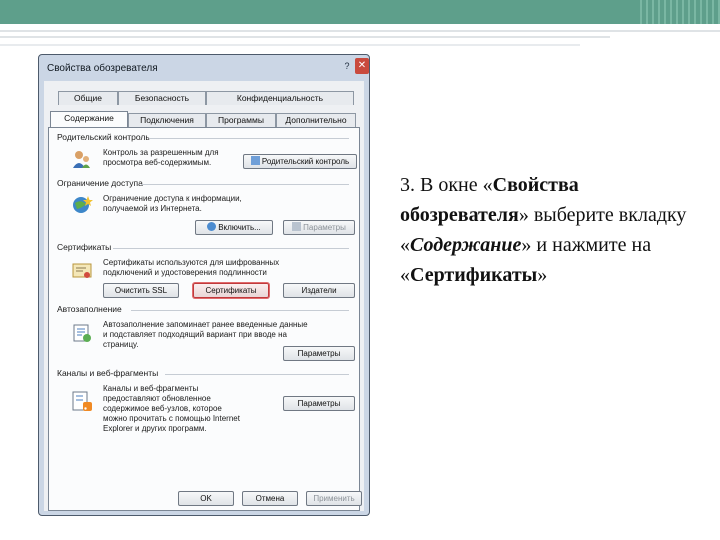  Describe the element at coordinates (206, 498) in the screenshot. I see `ok-button: OK` at that location.